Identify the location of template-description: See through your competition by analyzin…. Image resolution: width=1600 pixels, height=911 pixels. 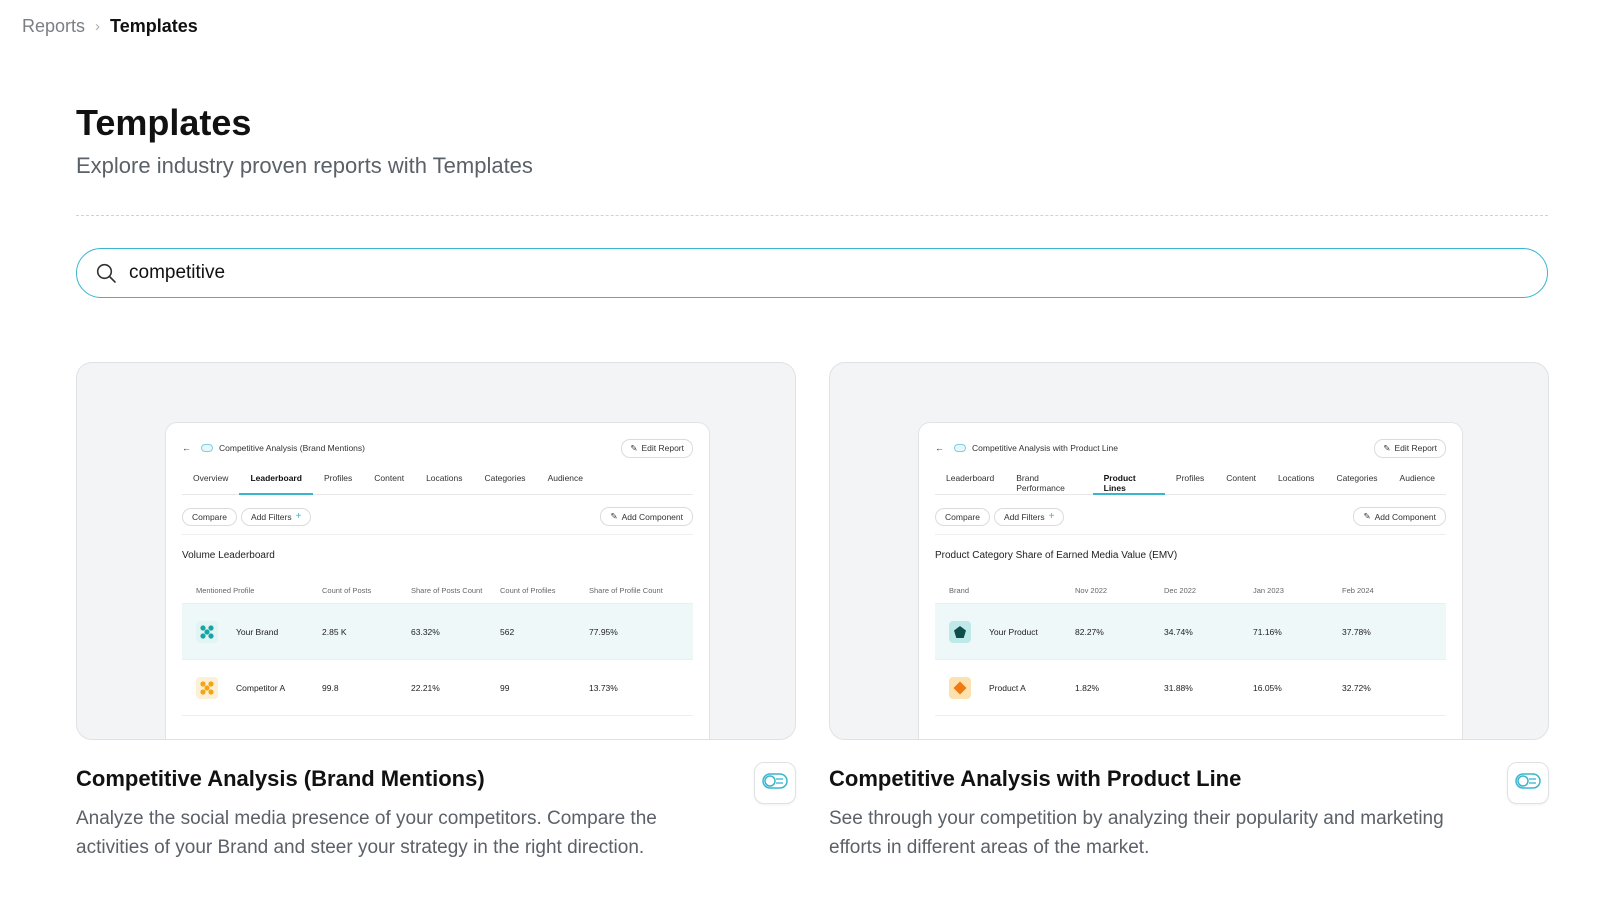
(1136, 833).